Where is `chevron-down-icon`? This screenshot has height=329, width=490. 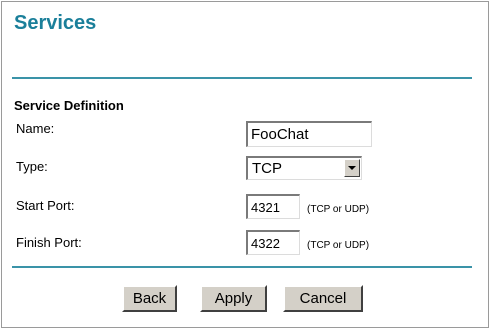 chevron-down-icon is located at coordinates (352, 168).